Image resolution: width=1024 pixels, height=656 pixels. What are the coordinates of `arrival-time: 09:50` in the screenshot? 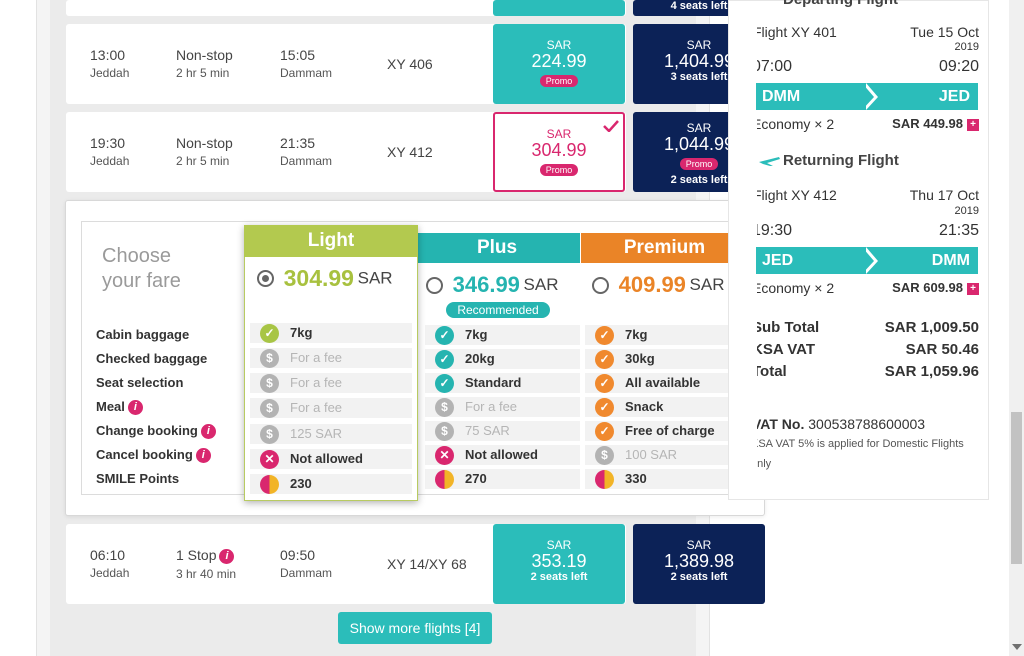 It's located at (298, 555).